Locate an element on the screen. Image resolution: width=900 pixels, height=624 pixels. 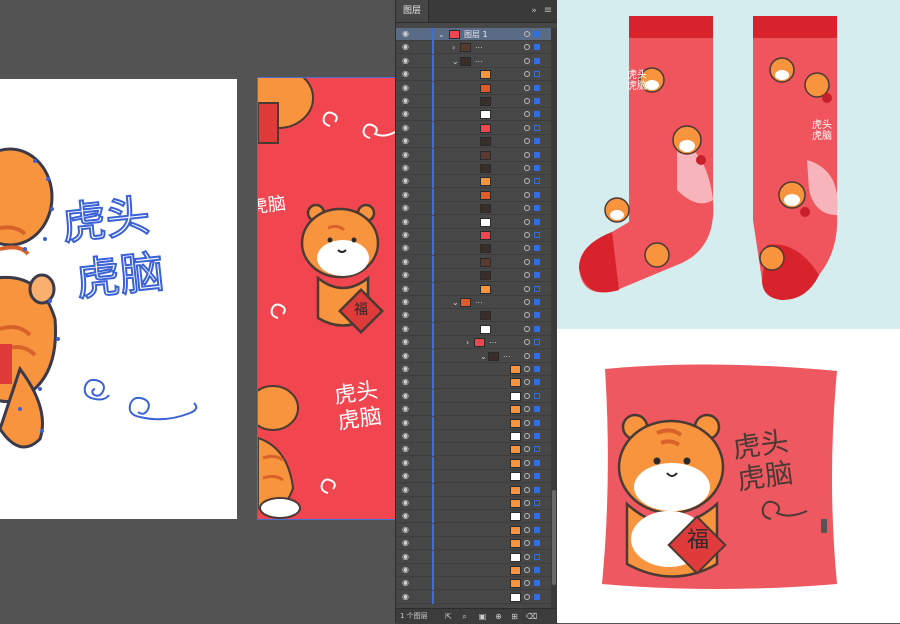
layers-scroll-thumb is located at coordinates (554, 537).